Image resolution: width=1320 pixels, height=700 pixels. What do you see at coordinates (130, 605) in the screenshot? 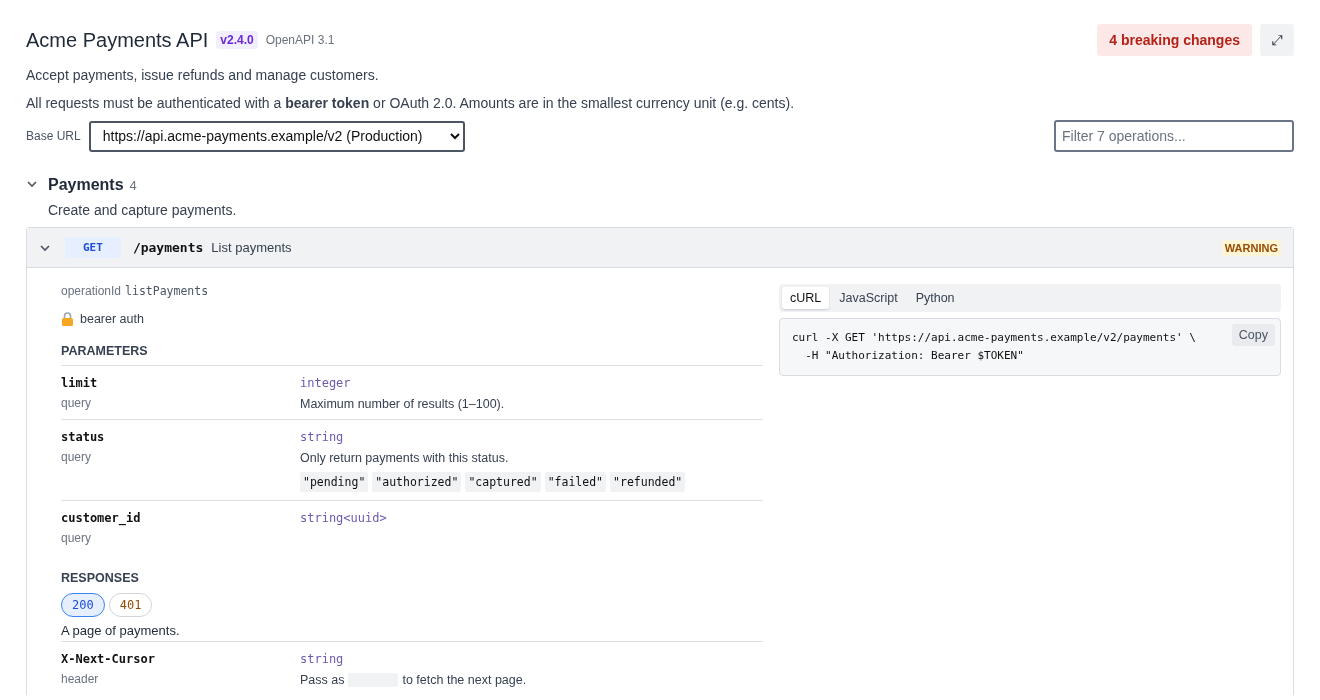
I see `response-code-tab: 401` at bounding box center [130, 605].